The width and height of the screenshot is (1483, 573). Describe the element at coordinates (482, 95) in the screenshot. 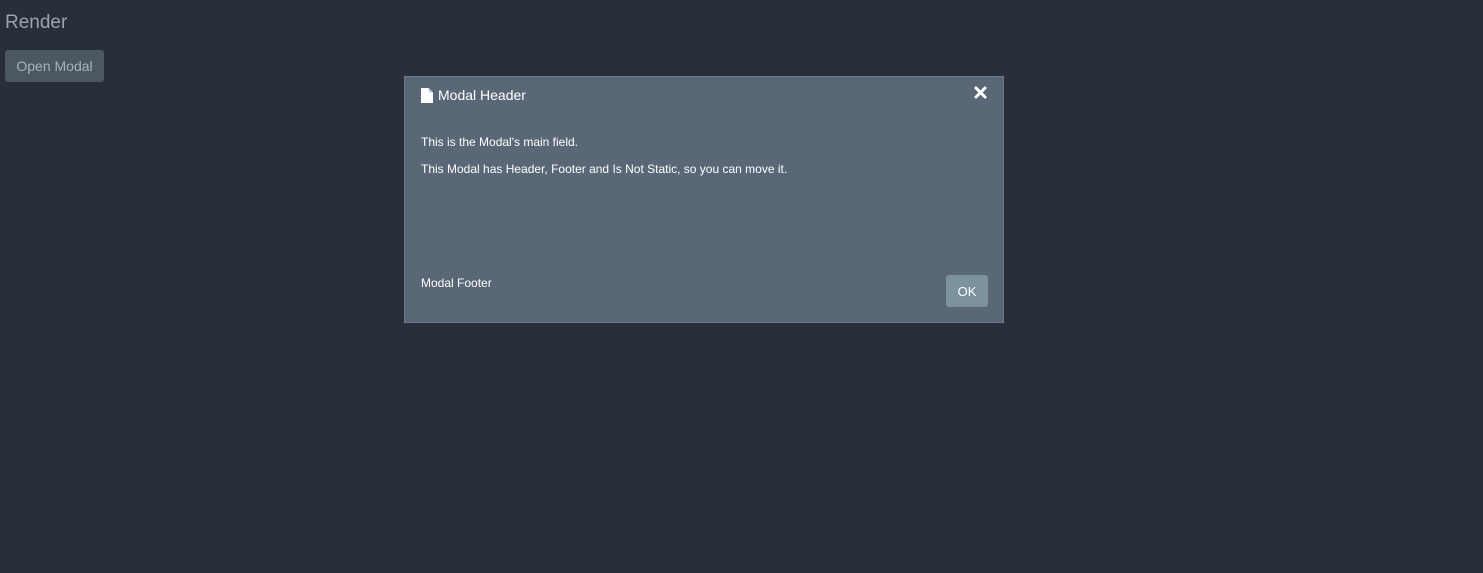

I see `modal-title: Modal Header` at that location.